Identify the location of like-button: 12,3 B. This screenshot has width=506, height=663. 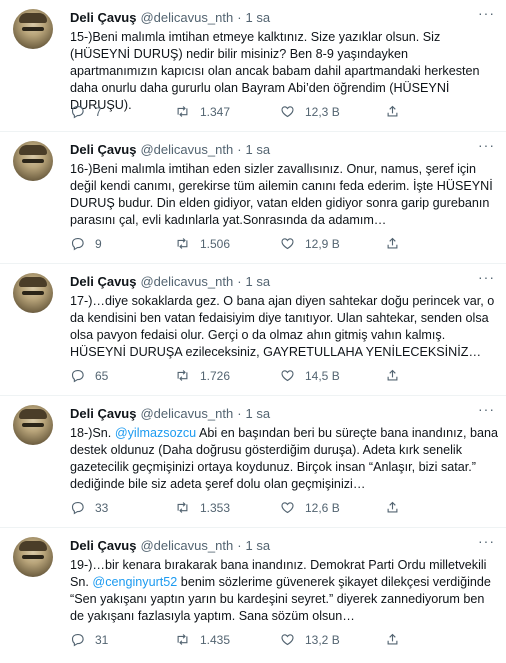
(332, 111).